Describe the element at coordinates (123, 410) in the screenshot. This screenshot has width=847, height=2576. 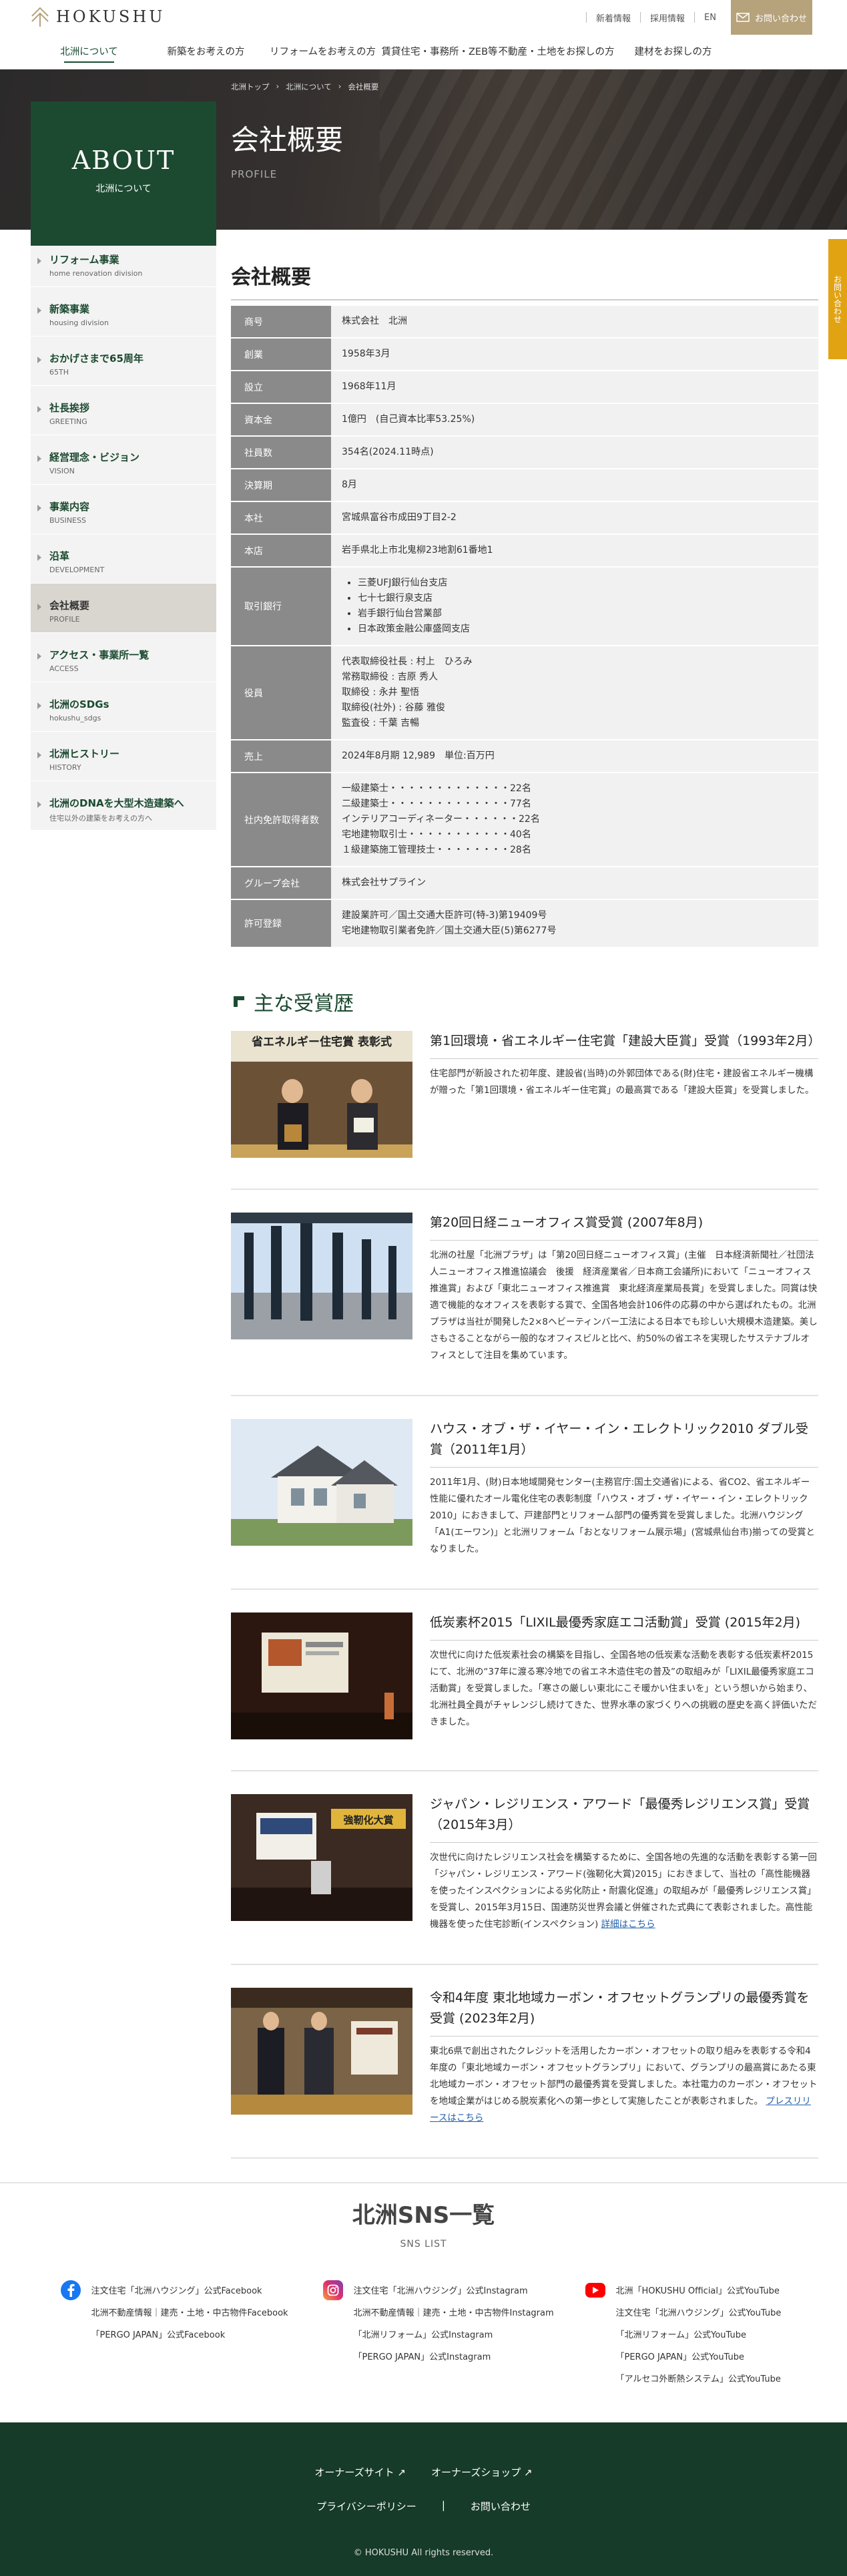
I see `sidebar-item: 社長挨拶 GREETING` at that location.